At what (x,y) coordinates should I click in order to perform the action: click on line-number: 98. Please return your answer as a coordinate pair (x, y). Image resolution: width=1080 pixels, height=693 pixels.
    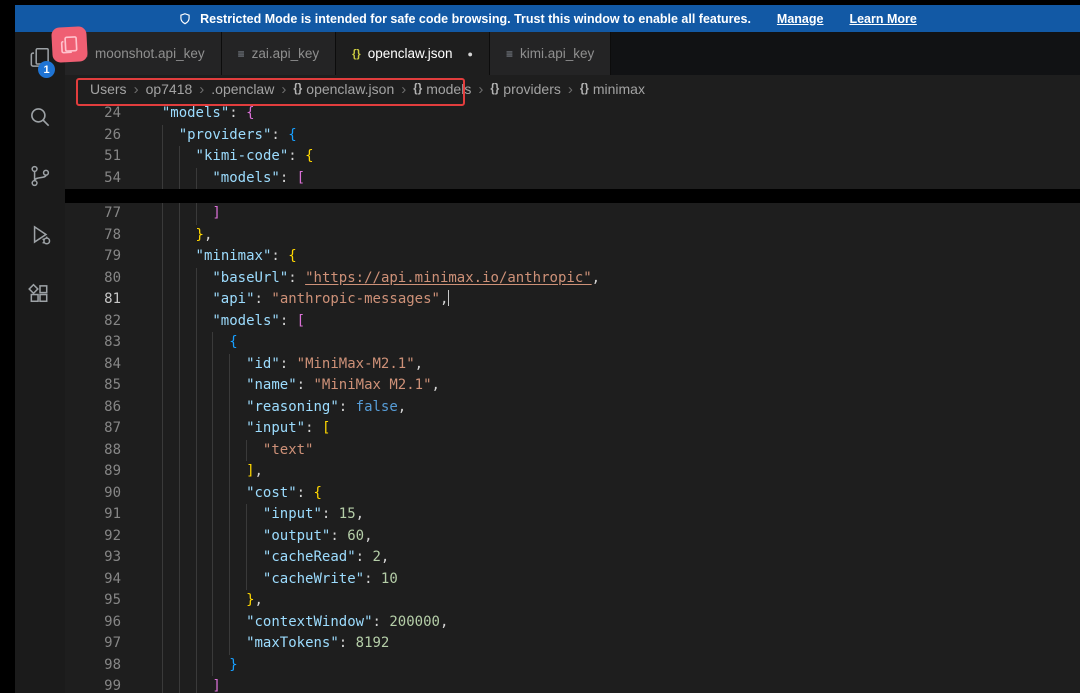
    Looking at the image, I should click on (112, 664).